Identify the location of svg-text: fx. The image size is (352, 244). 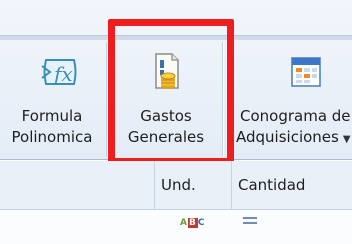
(62, 74).